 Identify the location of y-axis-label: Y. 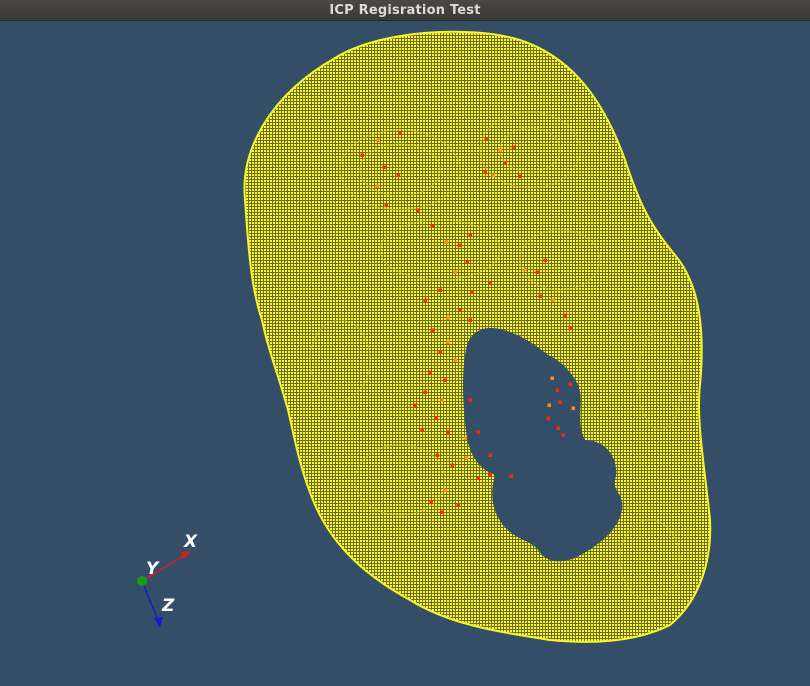
(153, 569).